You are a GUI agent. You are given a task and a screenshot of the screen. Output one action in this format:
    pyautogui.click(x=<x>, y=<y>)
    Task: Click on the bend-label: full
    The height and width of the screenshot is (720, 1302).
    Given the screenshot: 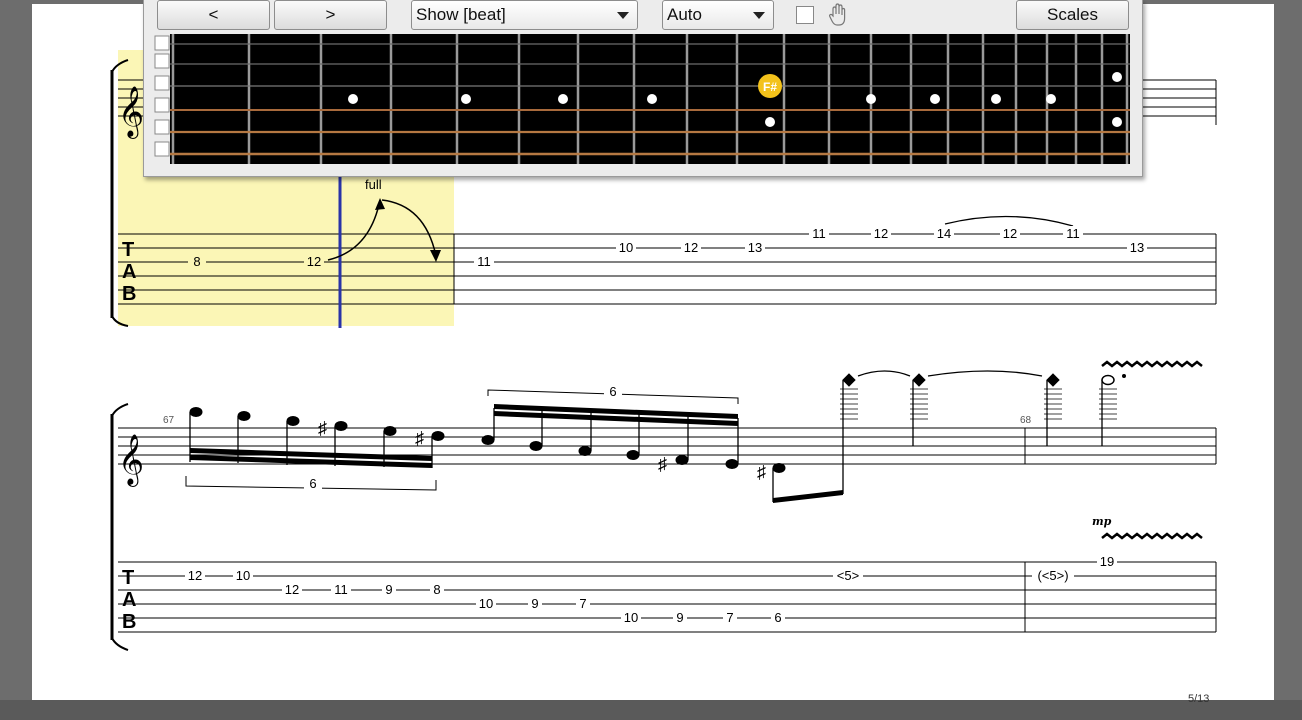 What is the action you would take?
    pyautogui.click(x=373, y=184)
    